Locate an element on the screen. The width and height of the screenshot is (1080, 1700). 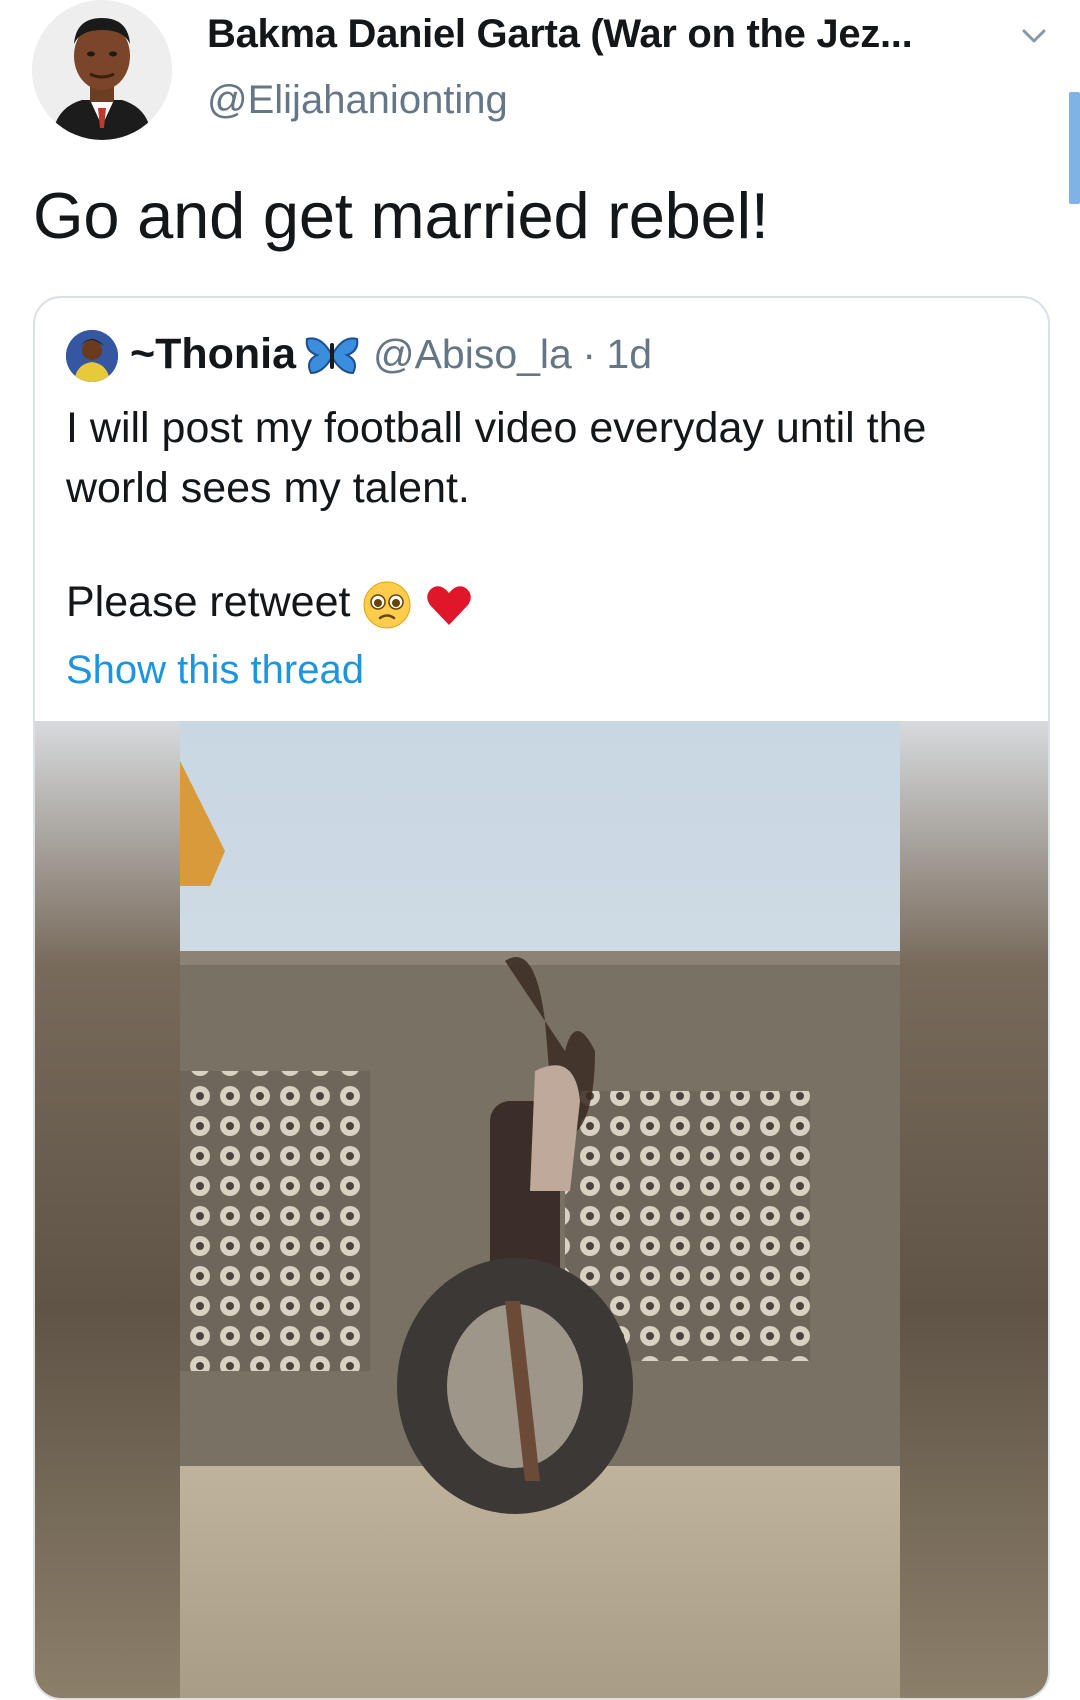
author-avatar is located at coordinates (102, 70).